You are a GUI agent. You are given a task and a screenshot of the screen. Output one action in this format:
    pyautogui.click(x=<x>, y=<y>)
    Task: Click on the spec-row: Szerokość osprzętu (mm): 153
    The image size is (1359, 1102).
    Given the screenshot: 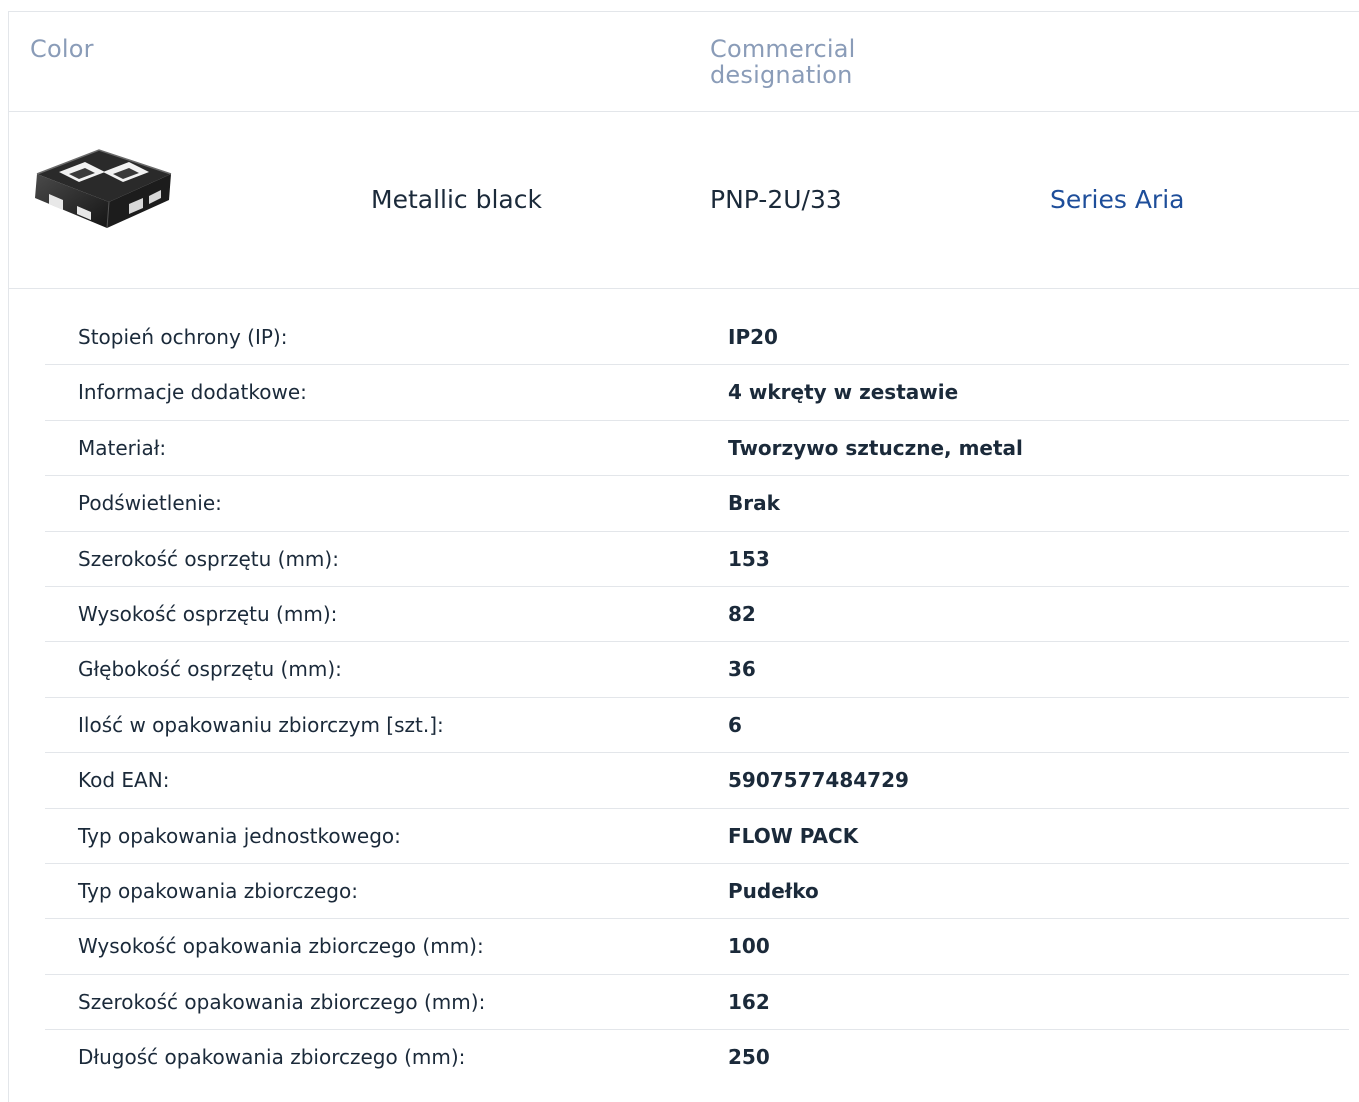 What is the action you would take?
    pyautogui.click(x=697, y=559)
    